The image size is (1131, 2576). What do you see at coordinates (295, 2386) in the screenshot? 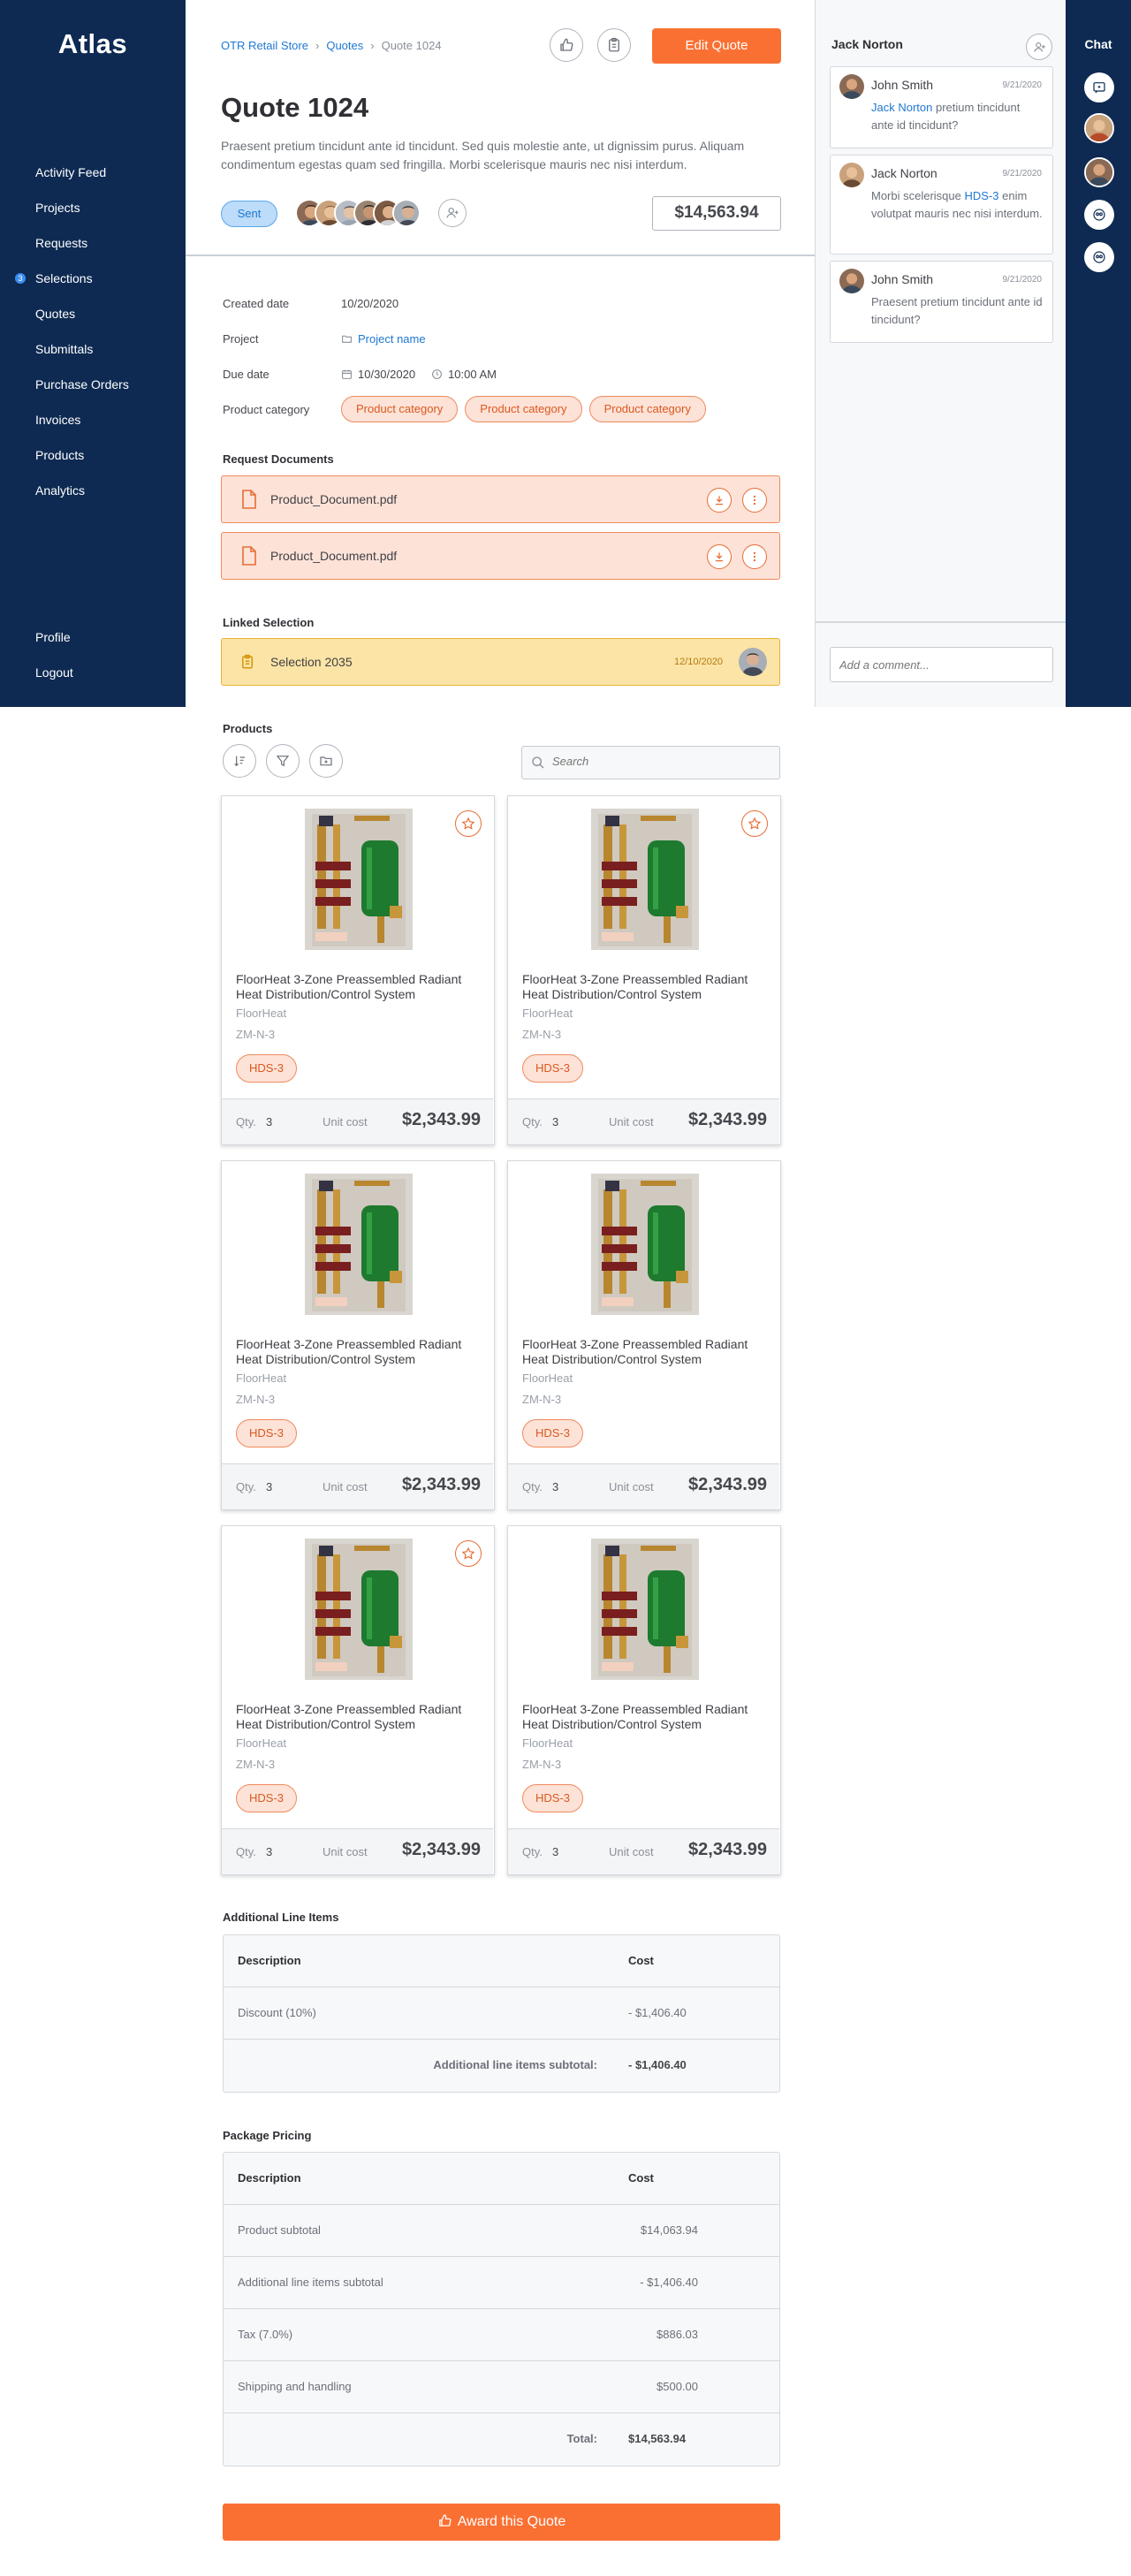
I see `pricing-description: Shipping and handling` at bounding box center [295, 2386].